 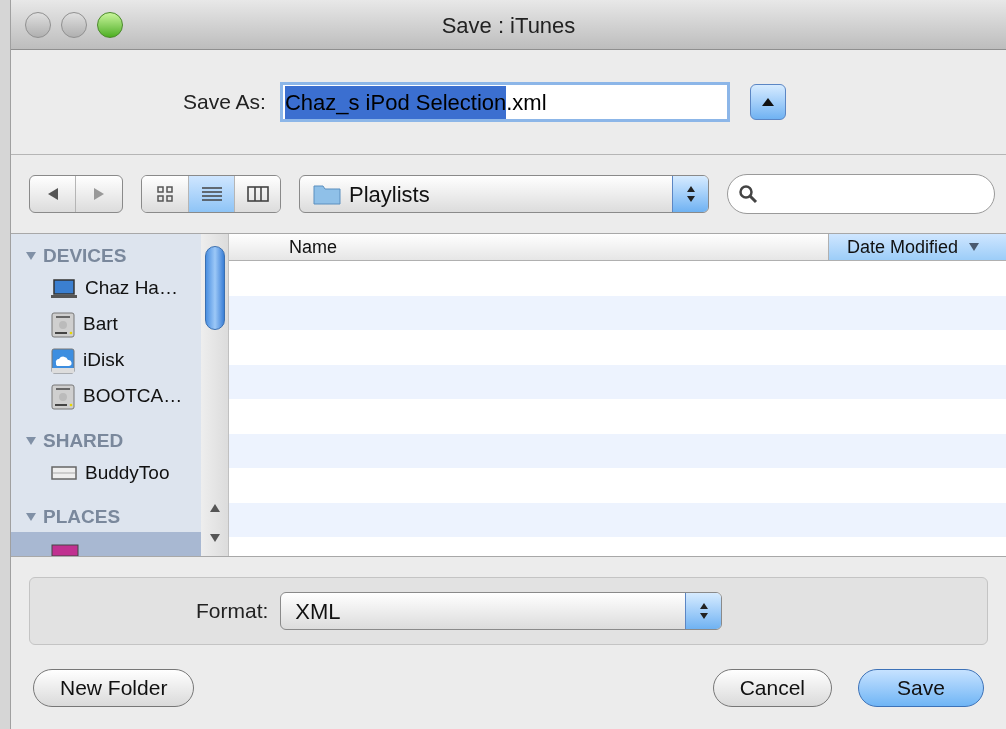 What do you see at coordinates (224, 102) in the screenshot?
I see `save-as-label: Save As:` at bounding box center [224, 102].